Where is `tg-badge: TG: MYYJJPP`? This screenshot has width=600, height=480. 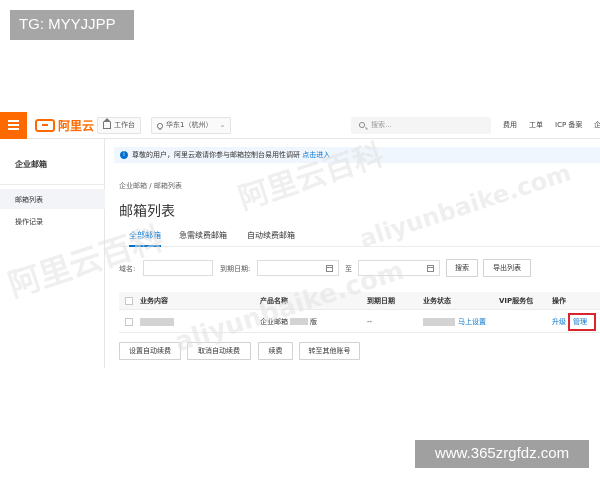
tg-badge: TG: MYYJJPP is located at coordinates (72, 25).